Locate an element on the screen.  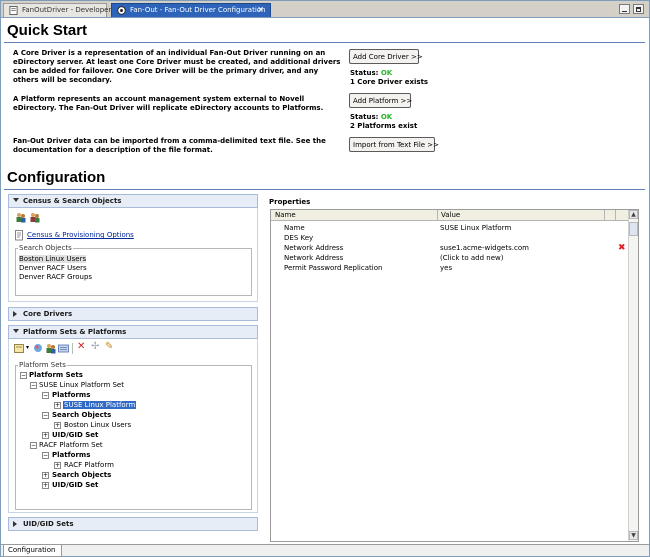
minimize-button is located at coordinates (624, 9).